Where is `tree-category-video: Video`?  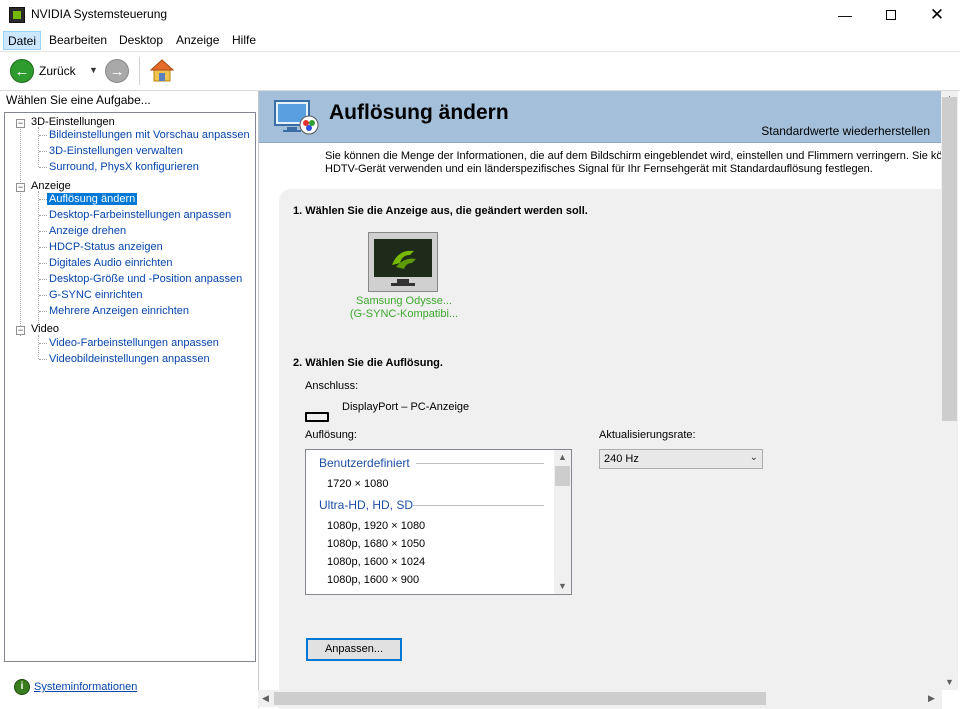 tree-category-video: Video is located at coordinates (45, 329).